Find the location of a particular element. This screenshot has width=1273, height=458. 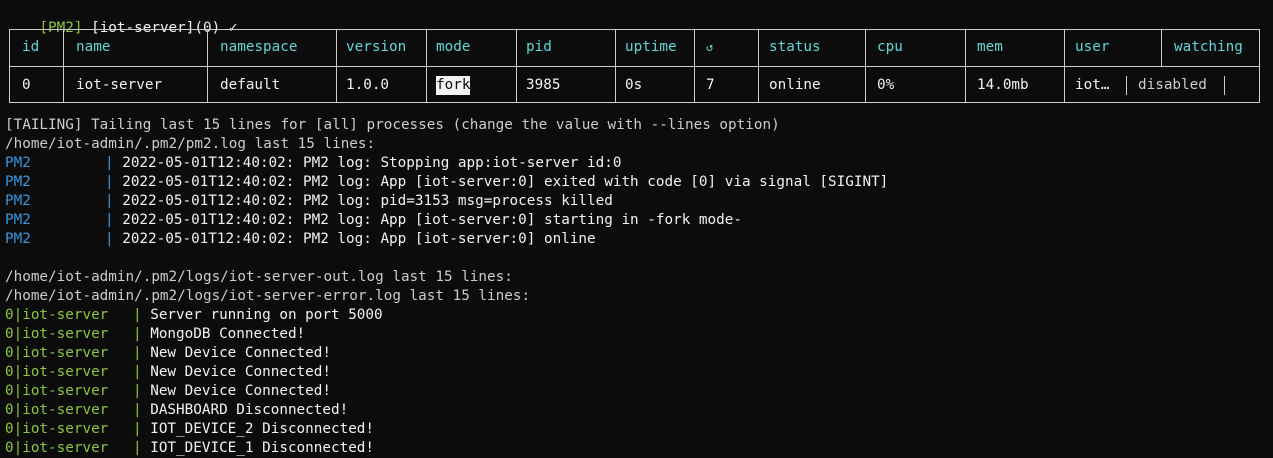

header-id: id is located at coordinates (31, 47).